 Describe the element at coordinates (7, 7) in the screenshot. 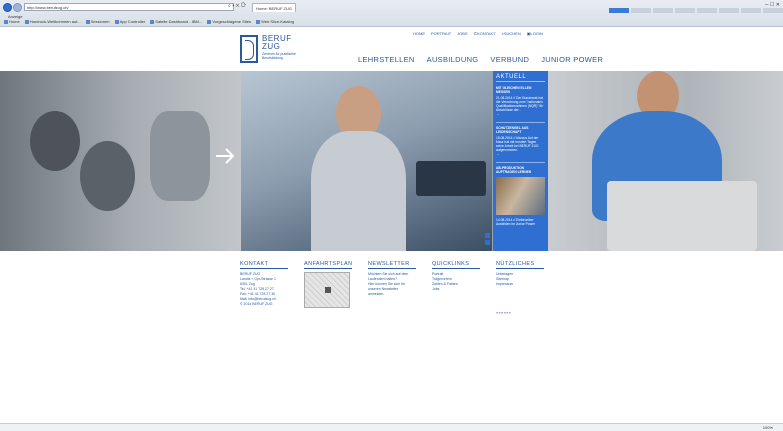

I see `back-button` at that location.